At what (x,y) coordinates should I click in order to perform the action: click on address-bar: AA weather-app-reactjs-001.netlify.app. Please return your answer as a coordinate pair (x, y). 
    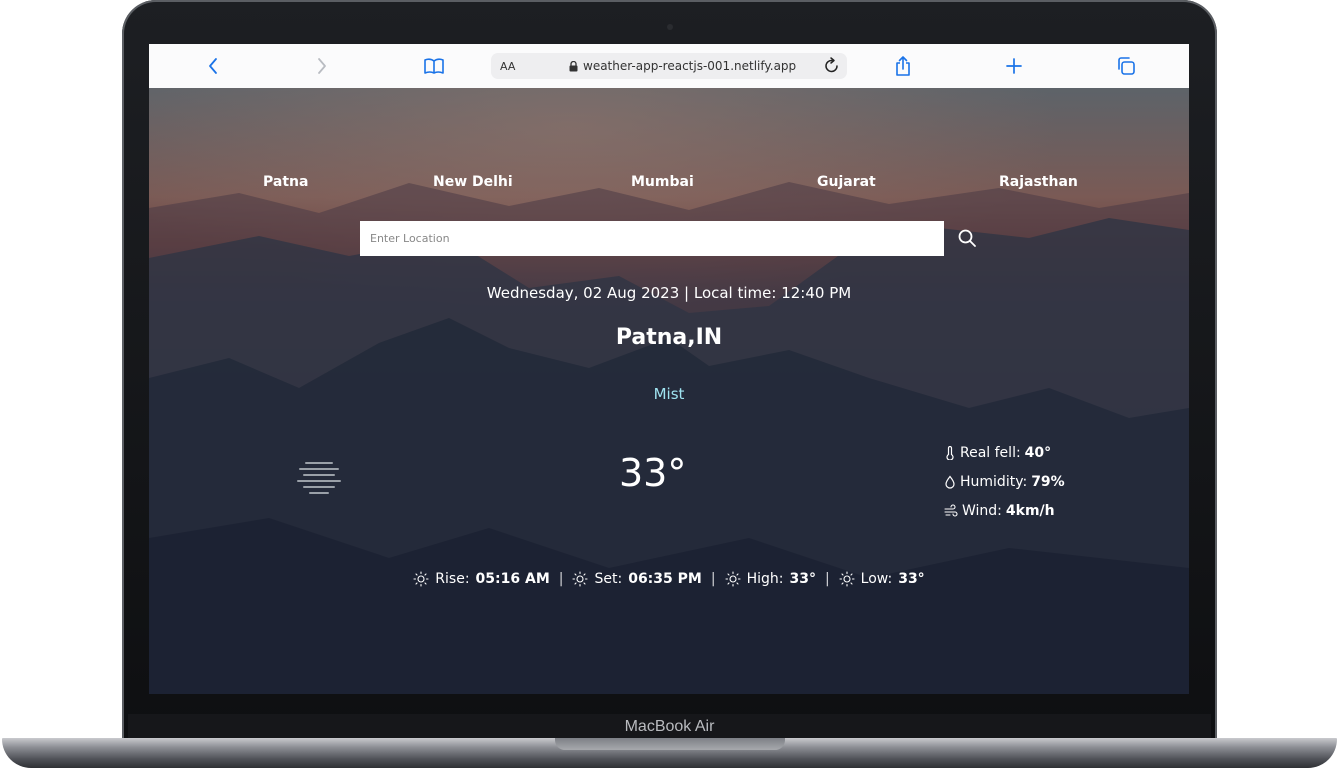
    Looking at the image, I should click on (669, 66).